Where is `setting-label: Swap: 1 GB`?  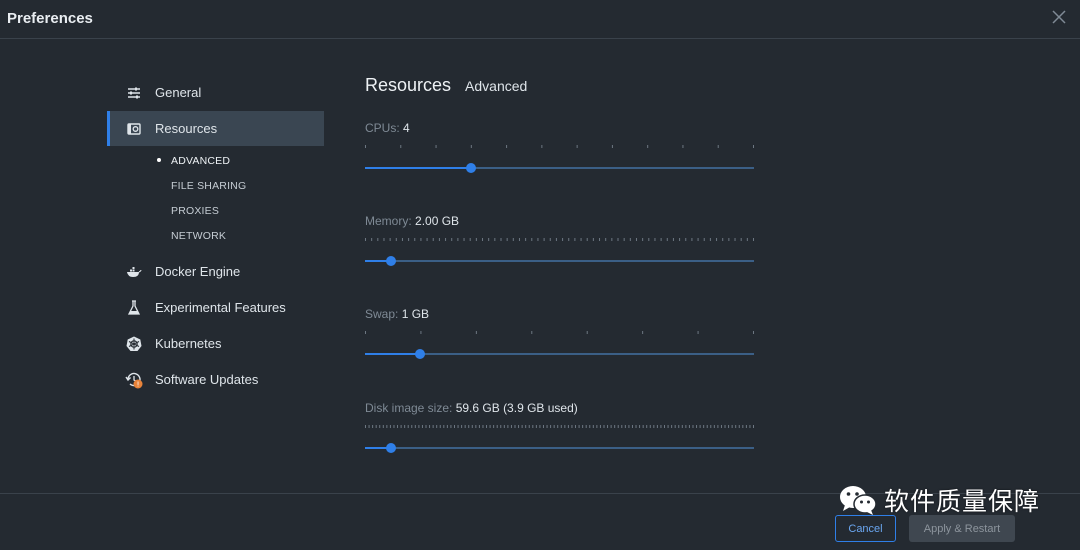 setting-label: Swap: 1 GB is located at coordinates (397, 314).